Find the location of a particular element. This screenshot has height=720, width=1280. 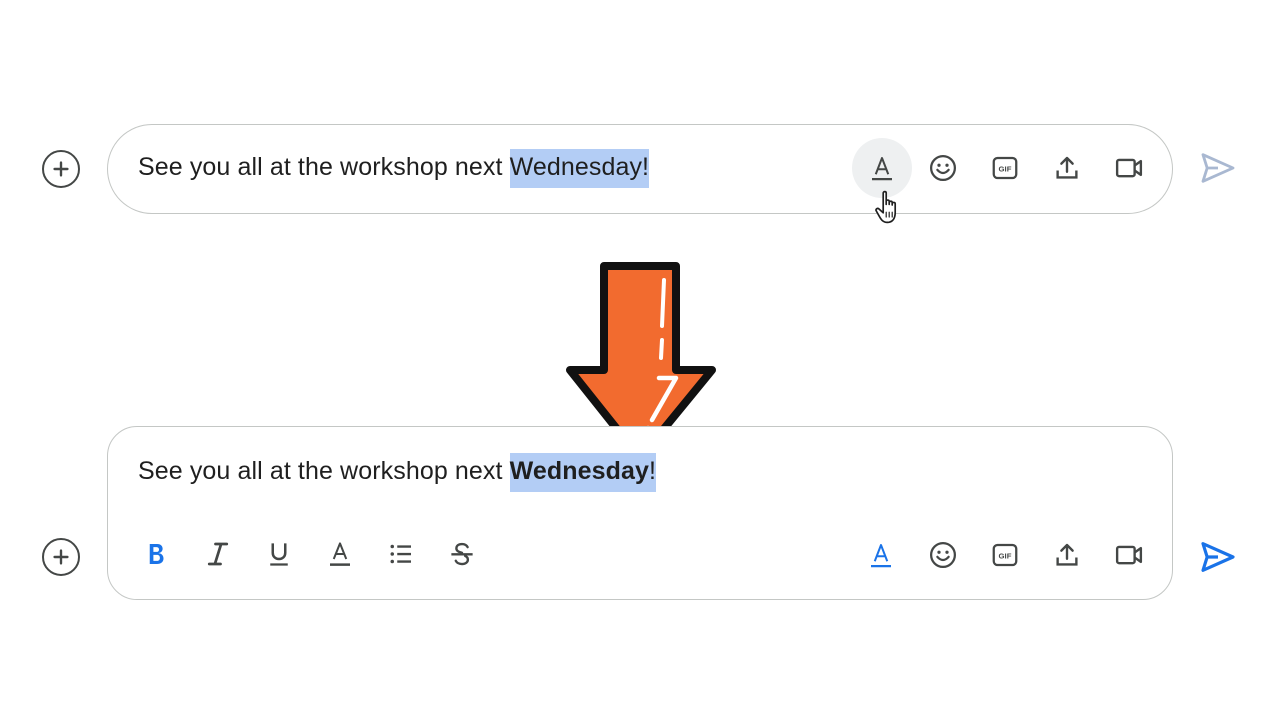

strikethrough-icon is located at coordinates (462, 554).